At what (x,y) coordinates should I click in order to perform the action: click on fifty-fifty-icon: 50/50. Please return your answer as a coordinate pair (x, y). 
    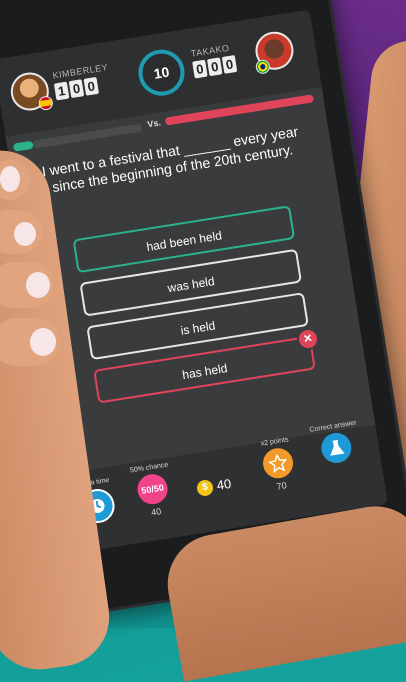
    Looking at the image, I should click on (152, 489).